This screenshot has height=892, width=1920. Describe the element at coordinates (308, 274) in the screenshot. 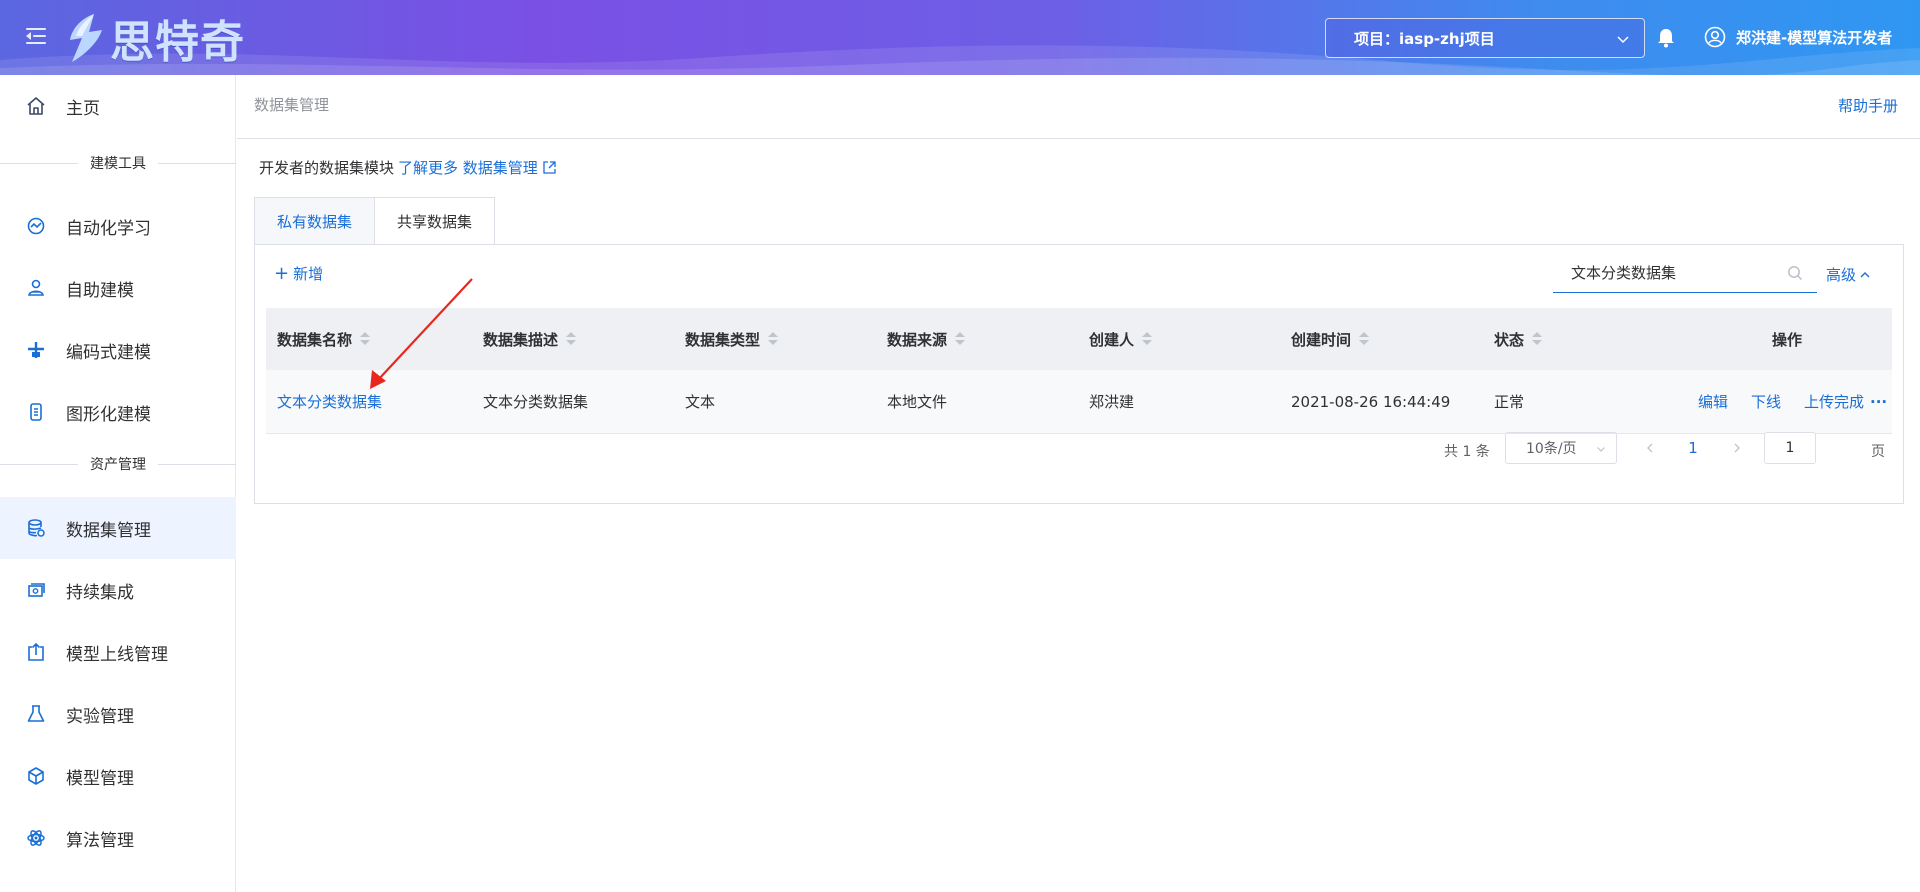

I see `add-dataset-label: 新增` at that location.